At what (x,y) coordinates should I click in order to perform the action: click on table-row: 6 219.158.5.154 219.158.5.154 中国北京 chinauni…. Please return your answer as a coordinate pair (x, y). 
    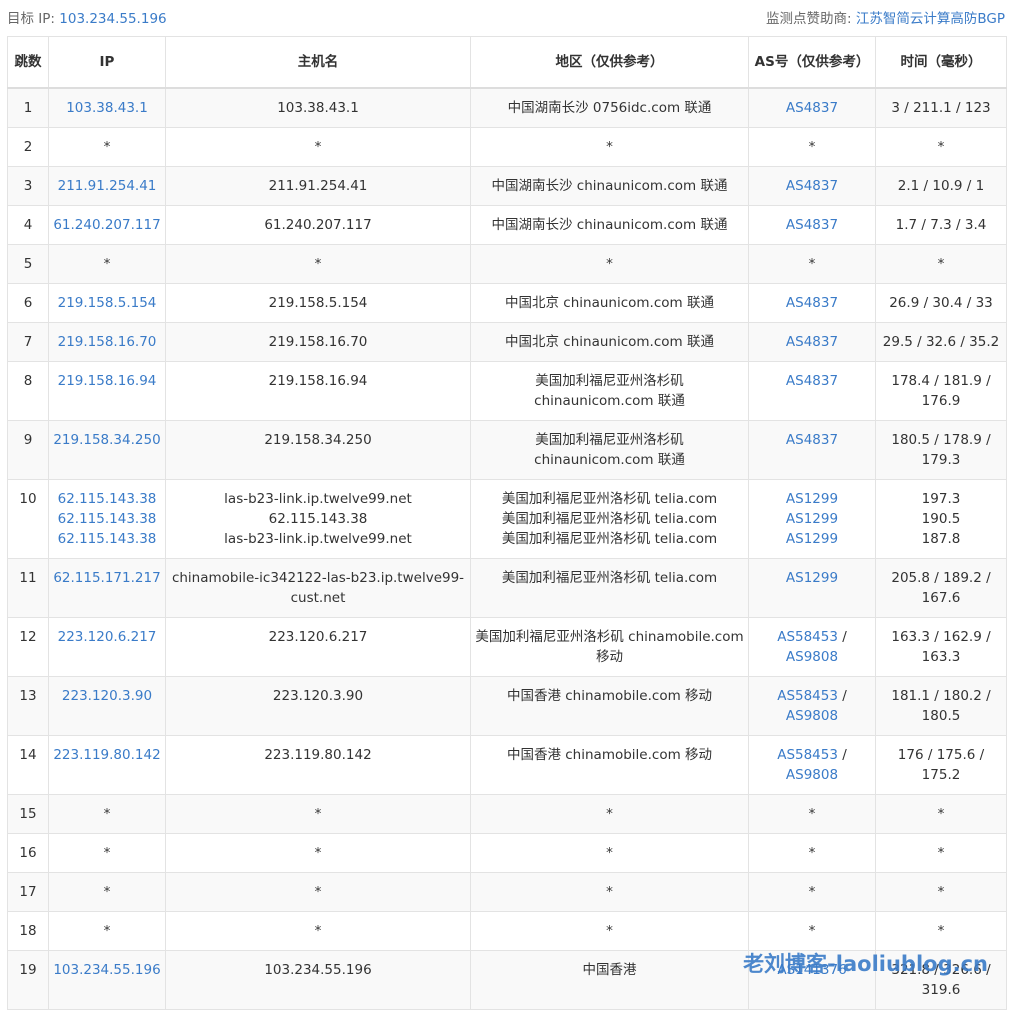
    Looking at the image, I should click on (507, 303).